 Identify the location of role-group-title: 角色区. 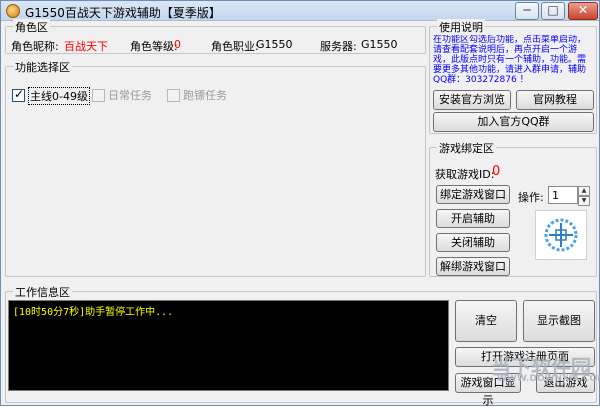
(31, 27).